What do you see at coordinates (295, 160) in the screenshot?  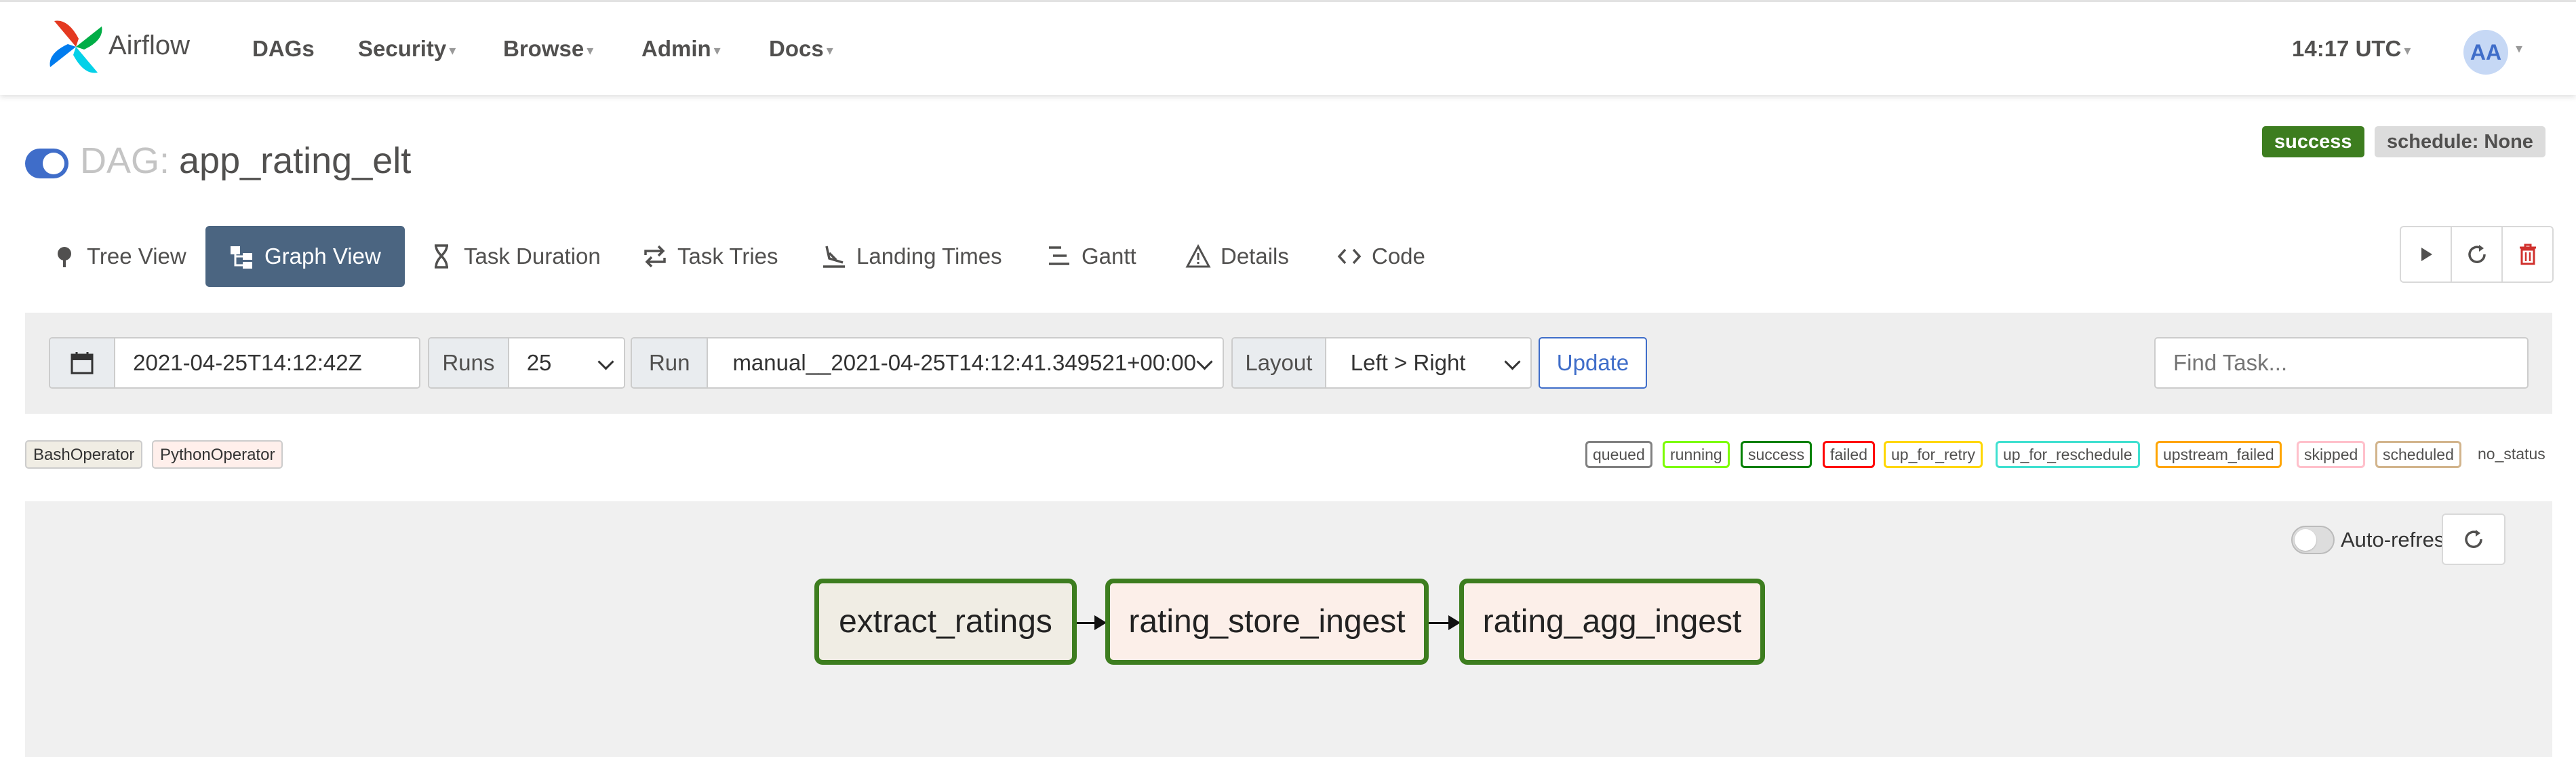 I see `dag-title: app_rating_elt` at bounding box center [295, 160].